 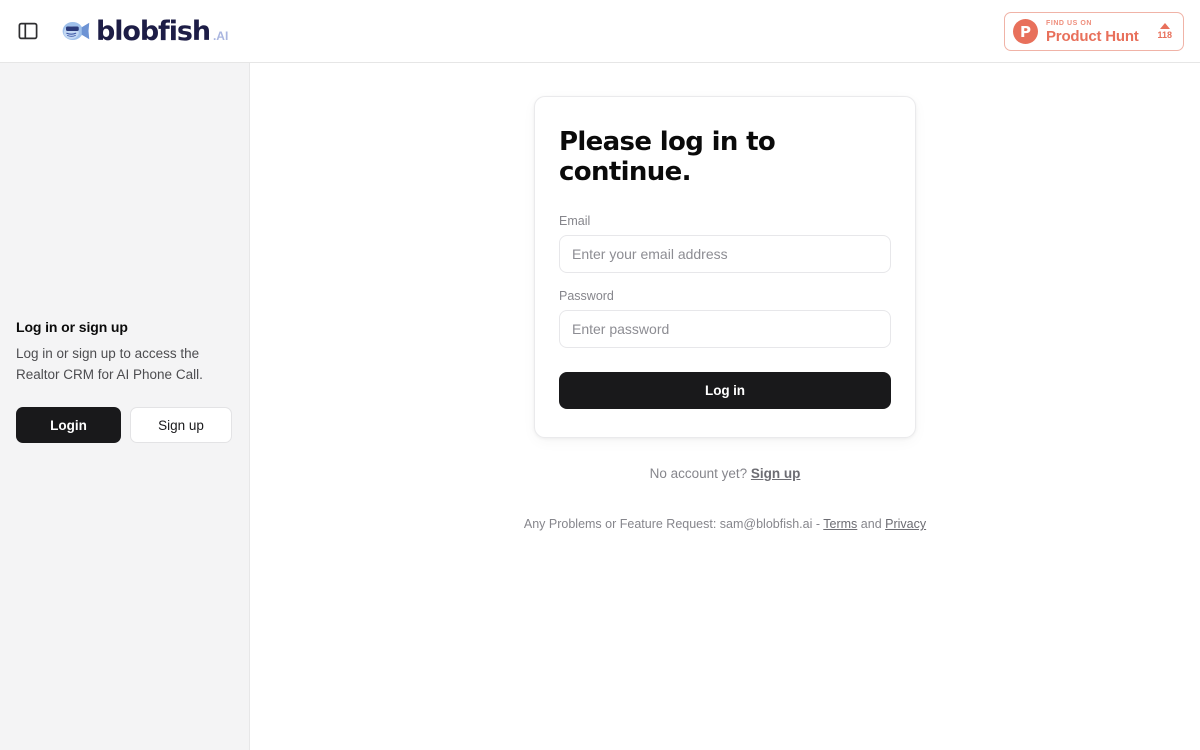 What do you see at coordinates (75, 31) in the screenshot?
I see `blobfish-logo-icon` at bounding box center [75, 31].